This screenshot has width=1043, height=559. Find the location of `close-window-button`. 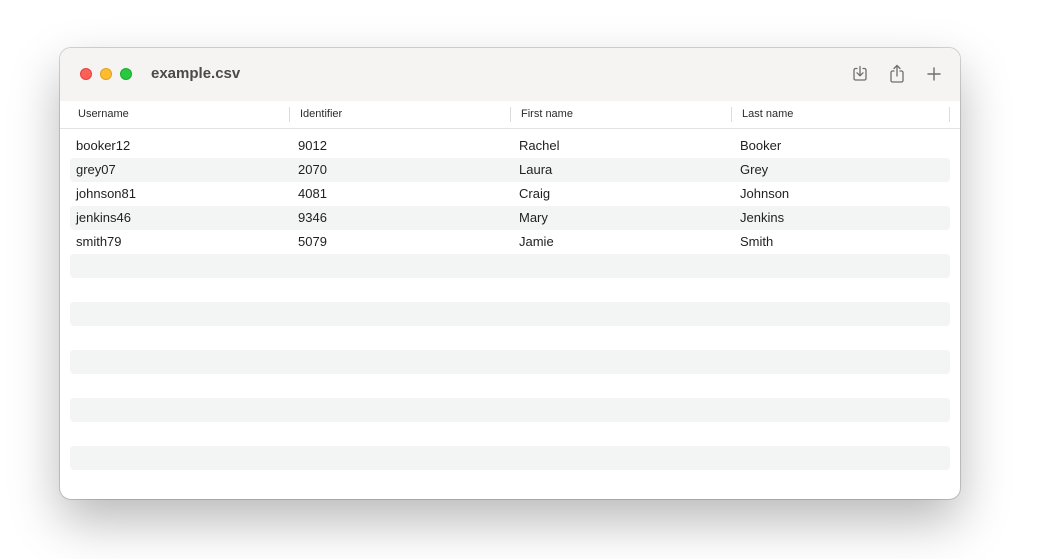

close-window-button is located at coordinates (86, 74).